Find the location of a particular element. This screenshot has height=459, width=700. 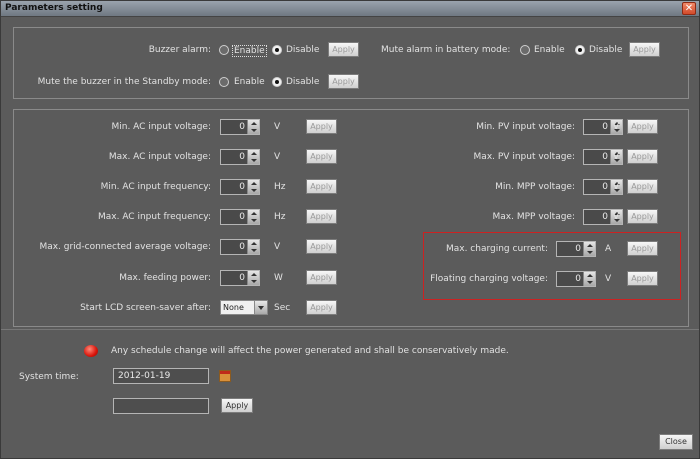

max-ac-input-voltage-label: Max. AC input voltage: is located at coordinates (159, 157).